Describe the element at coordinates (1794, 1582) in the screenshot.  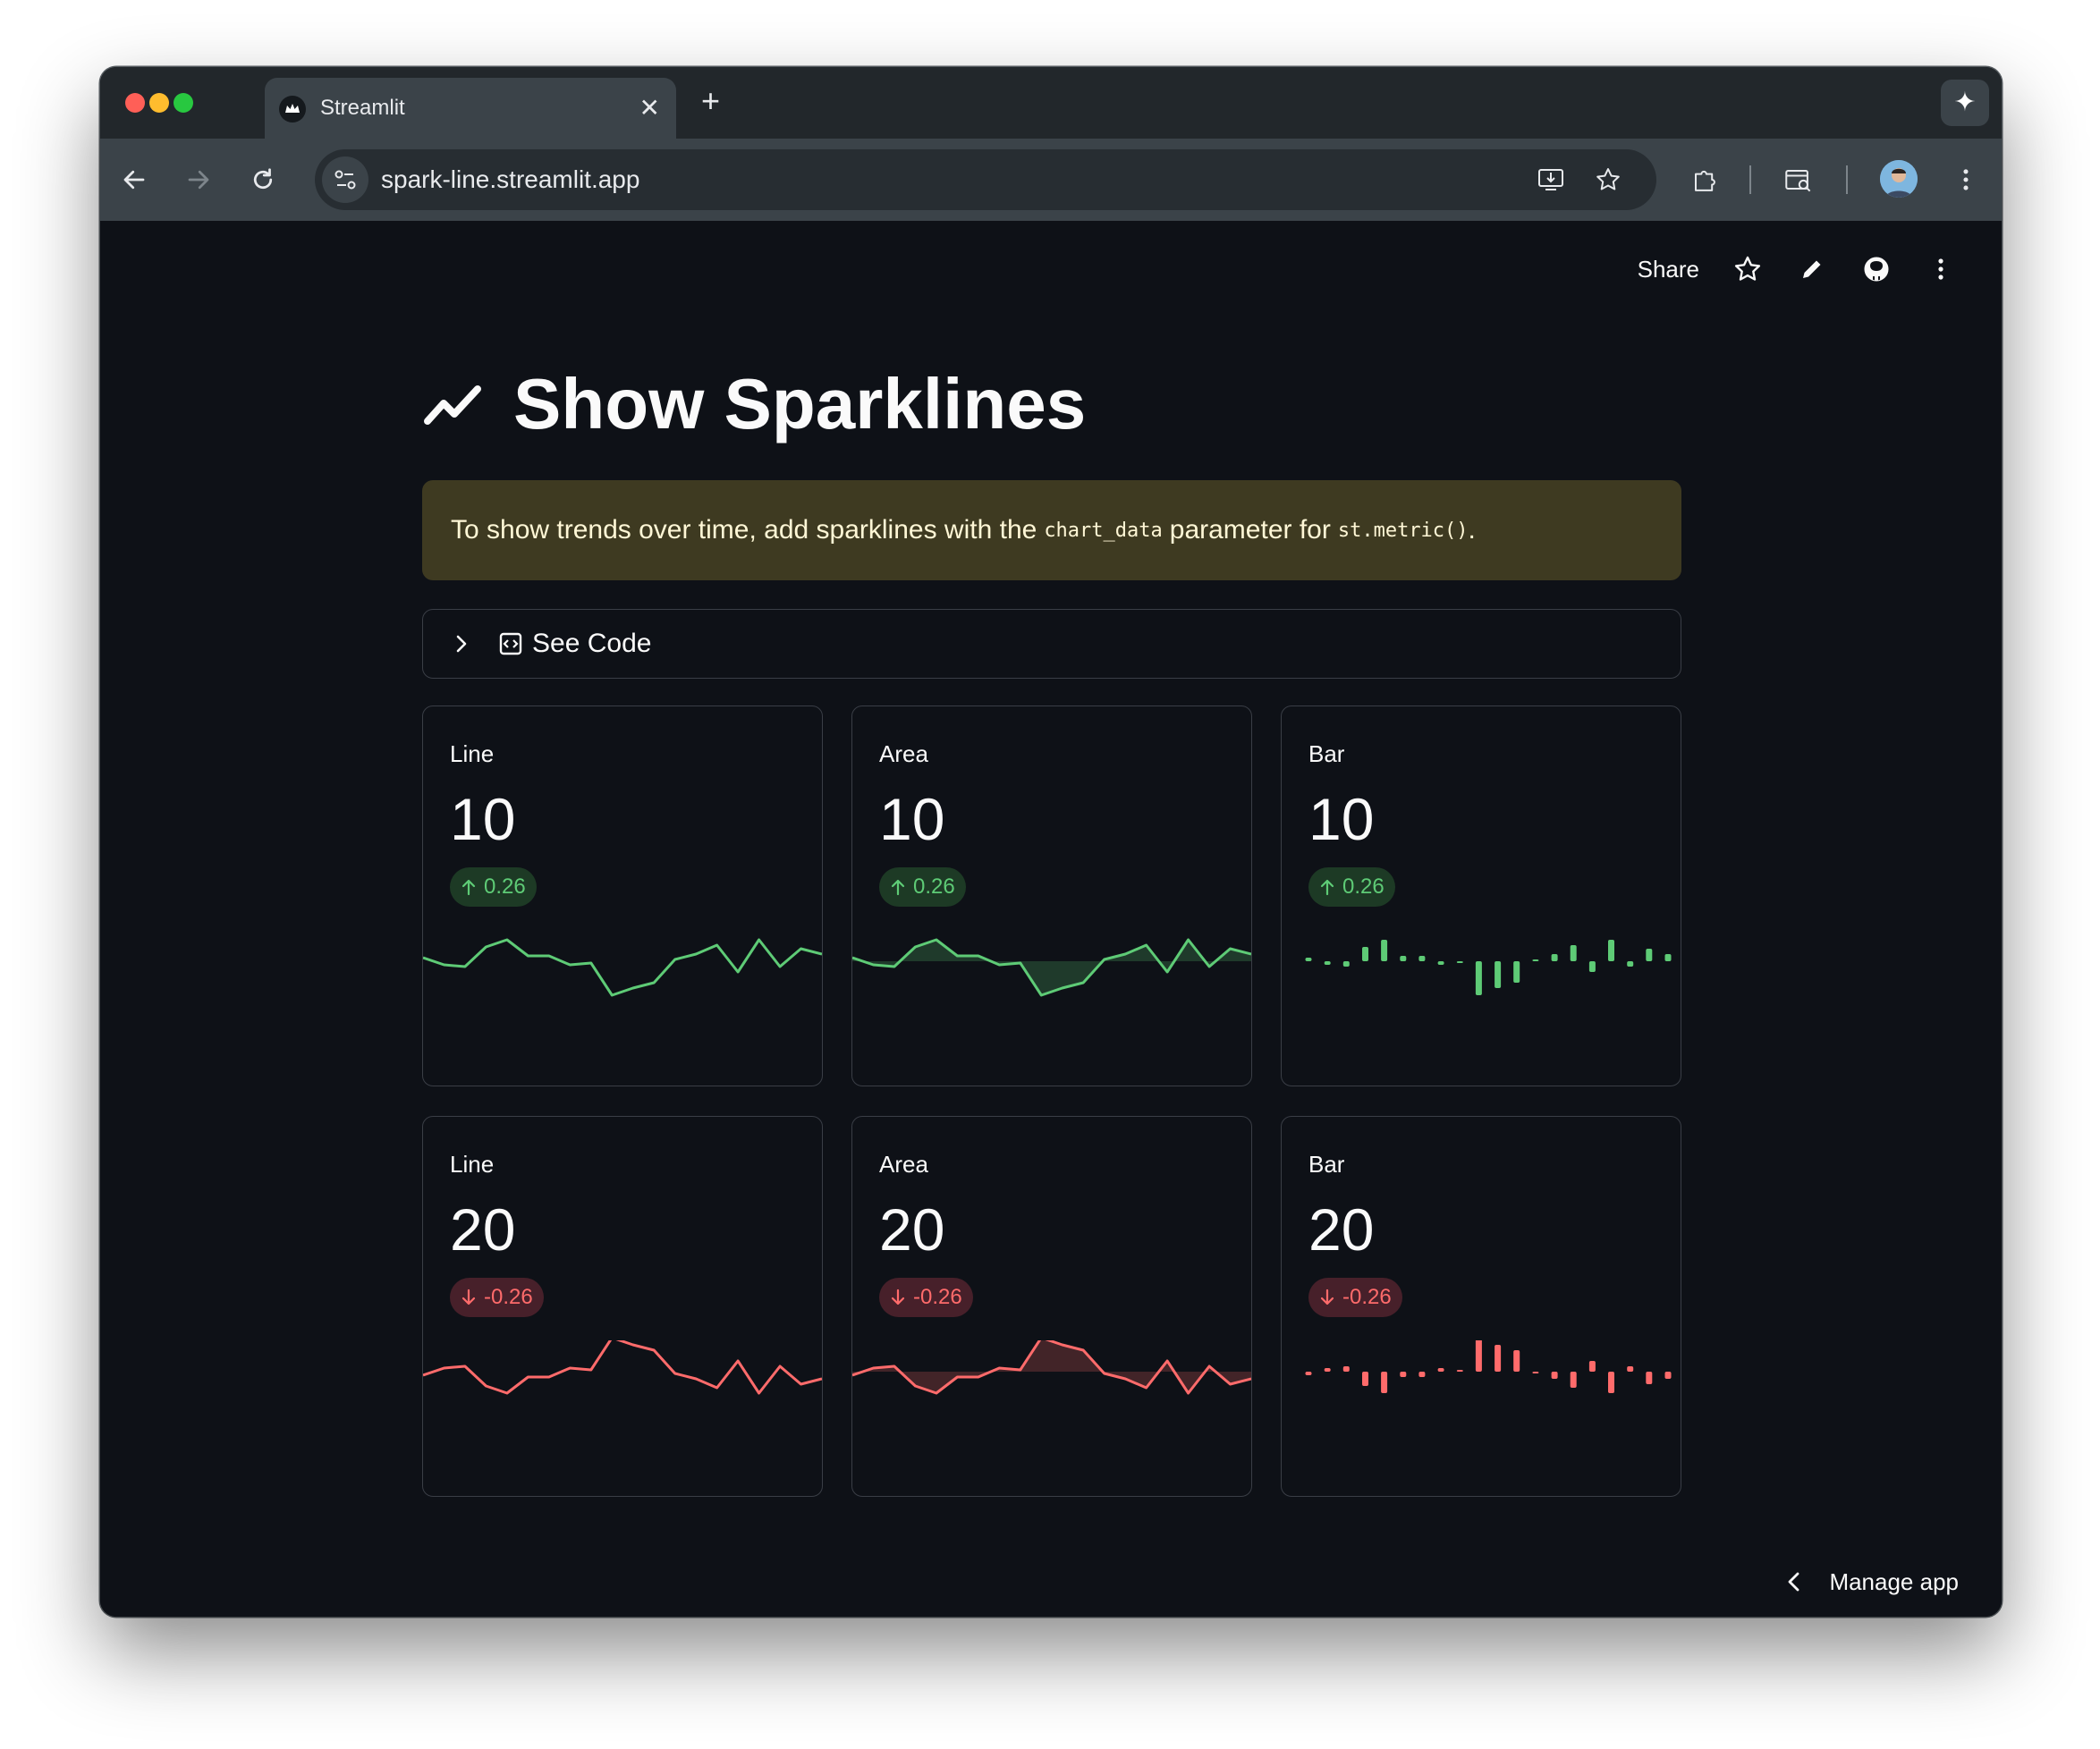
I see `chevron-left-icon` at that location.